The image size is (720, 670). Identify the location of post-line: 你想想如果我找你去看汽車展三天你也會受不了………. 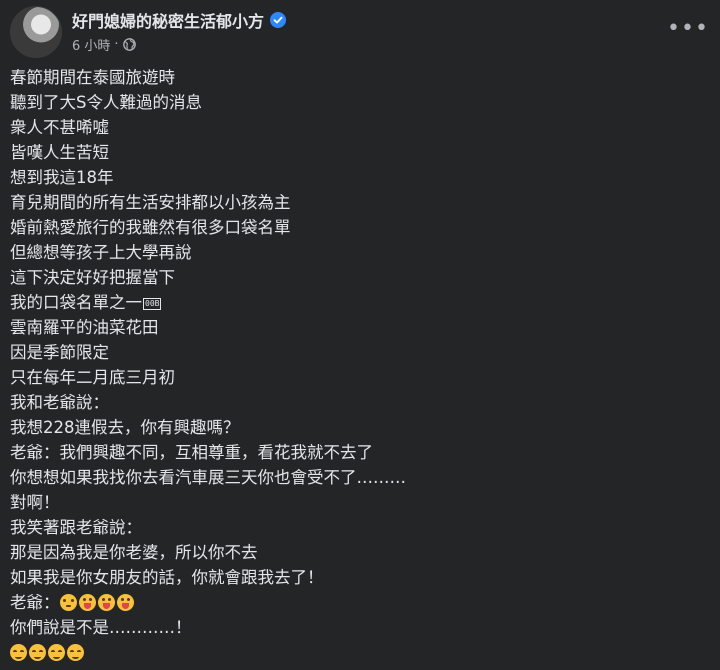
(208, 477).